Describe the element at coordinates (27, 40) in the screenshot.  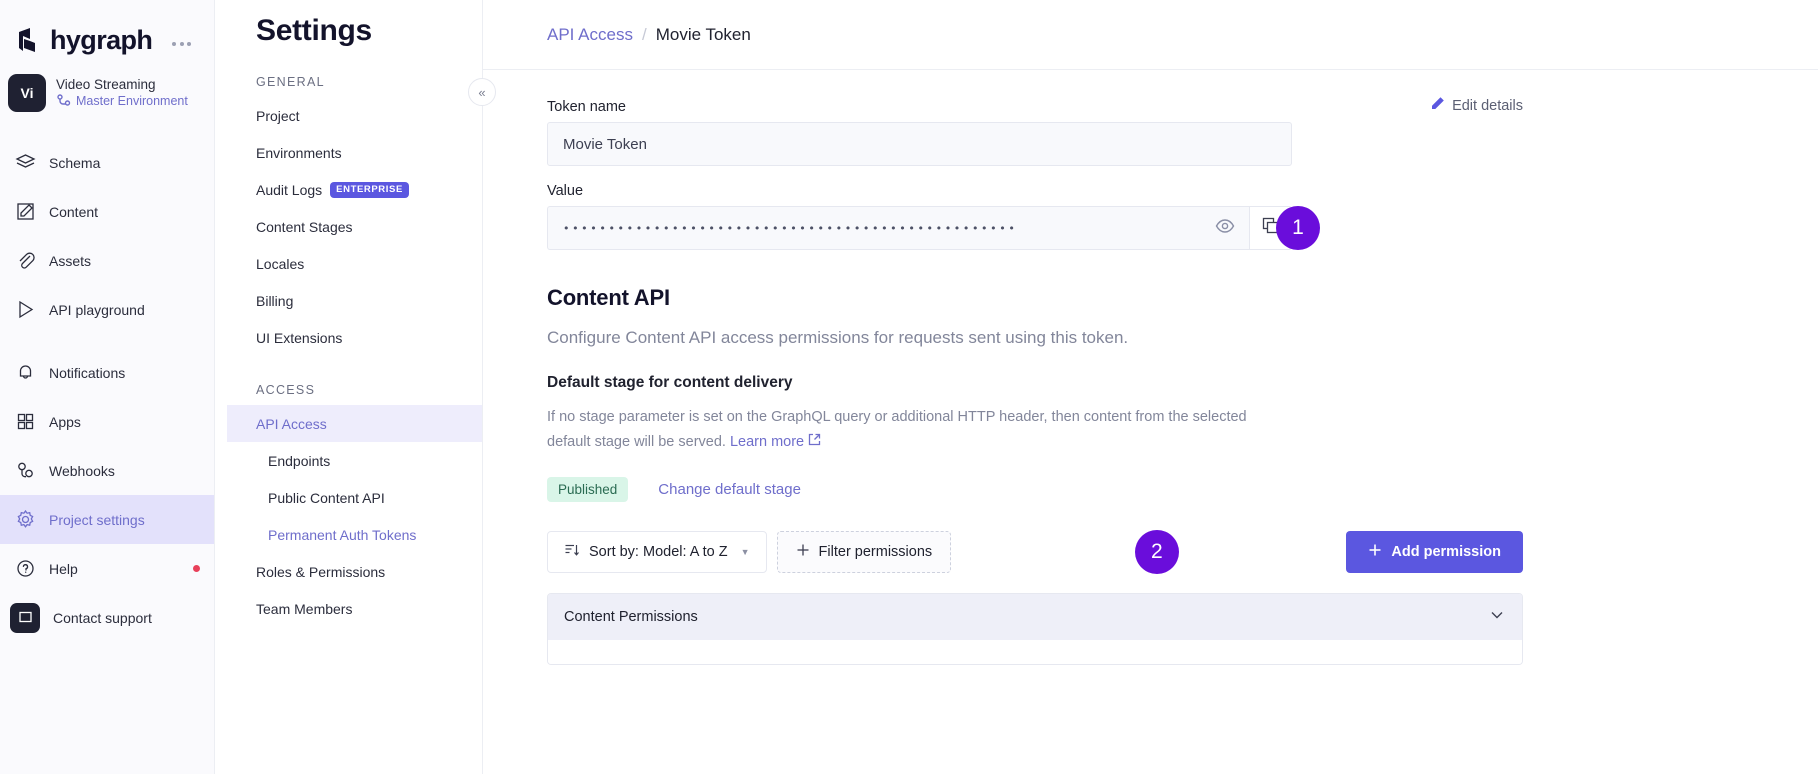
I see `hygraph-logo-icon` at that location.